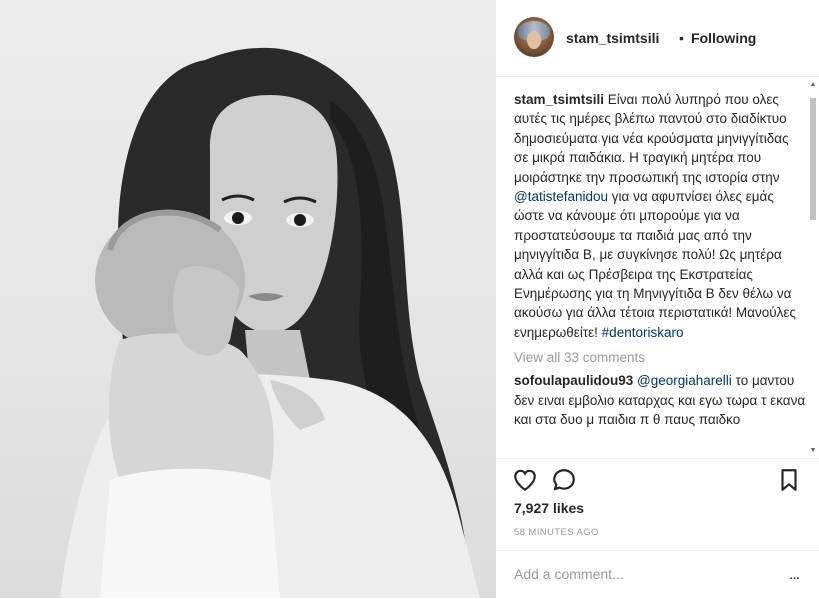 The image size is (819, 599). Describe the element at coordinates (612, 38) in the screenshot. I see `header-username: stam_tsimtsili` at that location.